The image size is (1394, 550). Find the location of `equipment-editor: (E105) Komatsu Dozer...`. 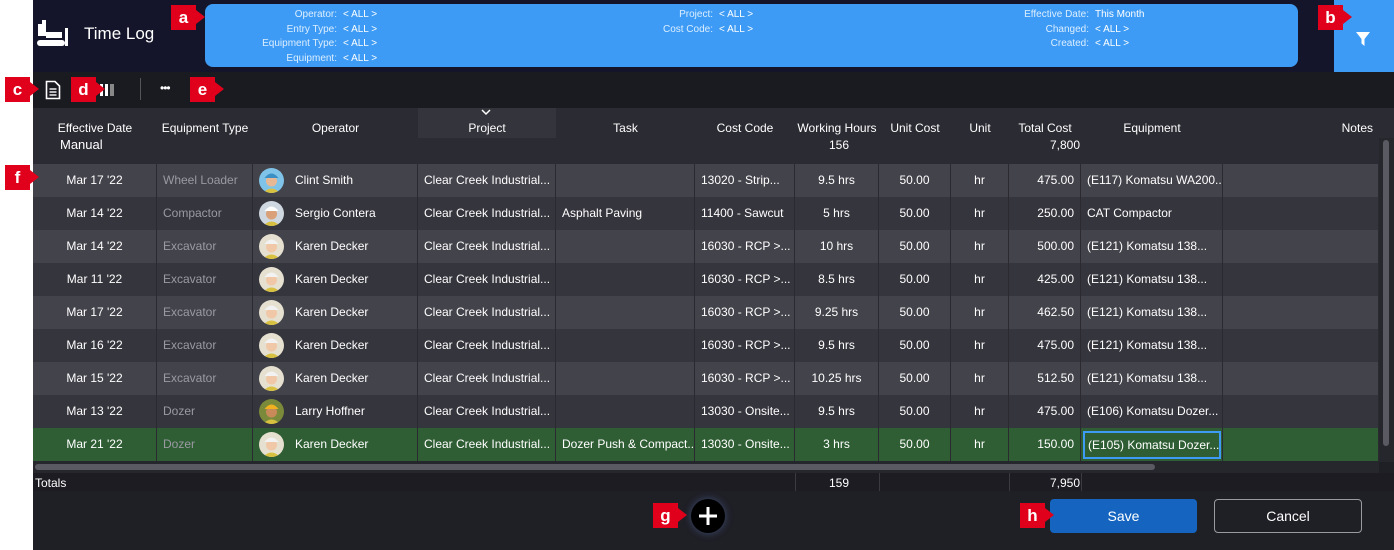

equipment-editor: (E105) Komatsu Dozer... is located at coordinates (1152, 445).